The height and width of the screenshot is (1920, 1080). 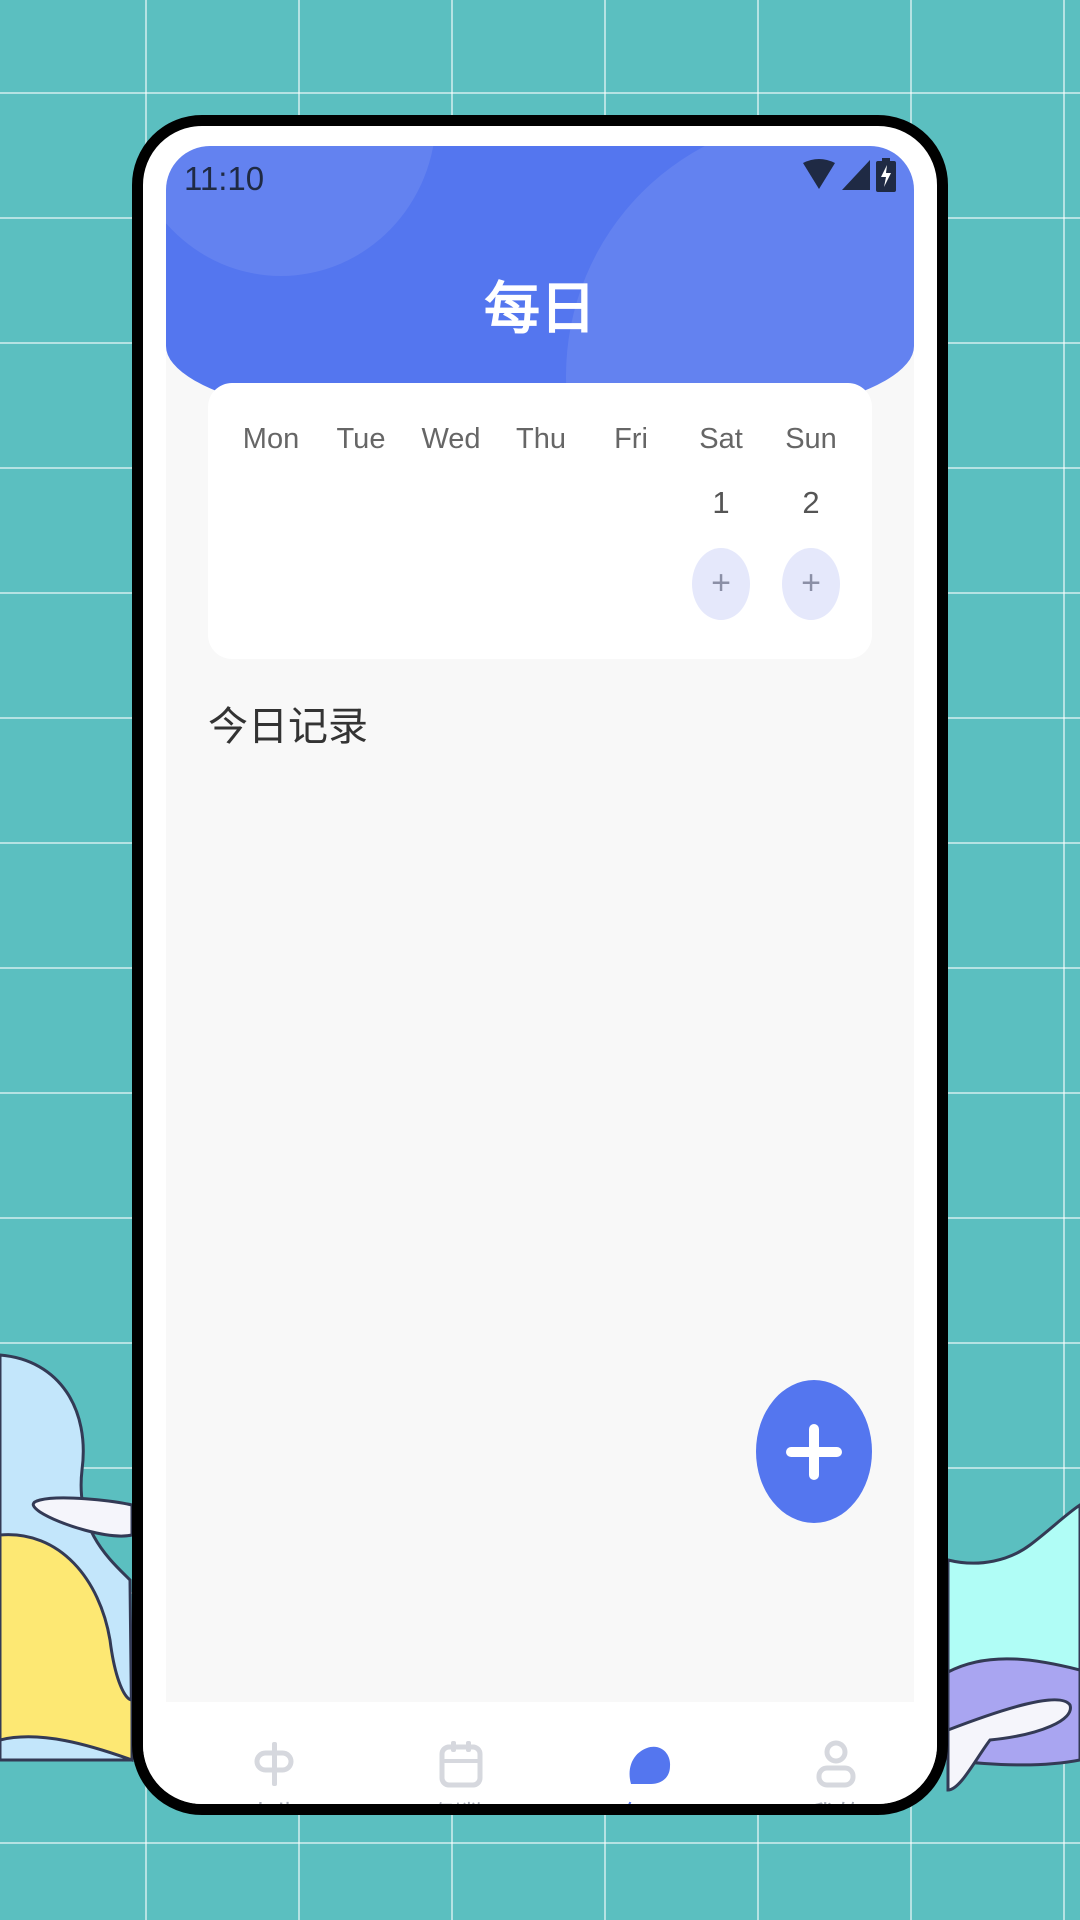 I want to click on calendar-icon, so click(x=461, y=1764).